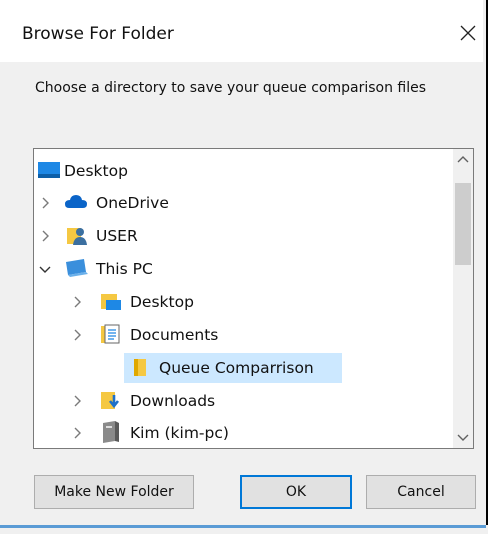 Image resolution: width=488 pixels, height=534 pixels. Describe the element at coordinates (117, 236) in the screenshot. I see `tree-item-label: USER` at that location.